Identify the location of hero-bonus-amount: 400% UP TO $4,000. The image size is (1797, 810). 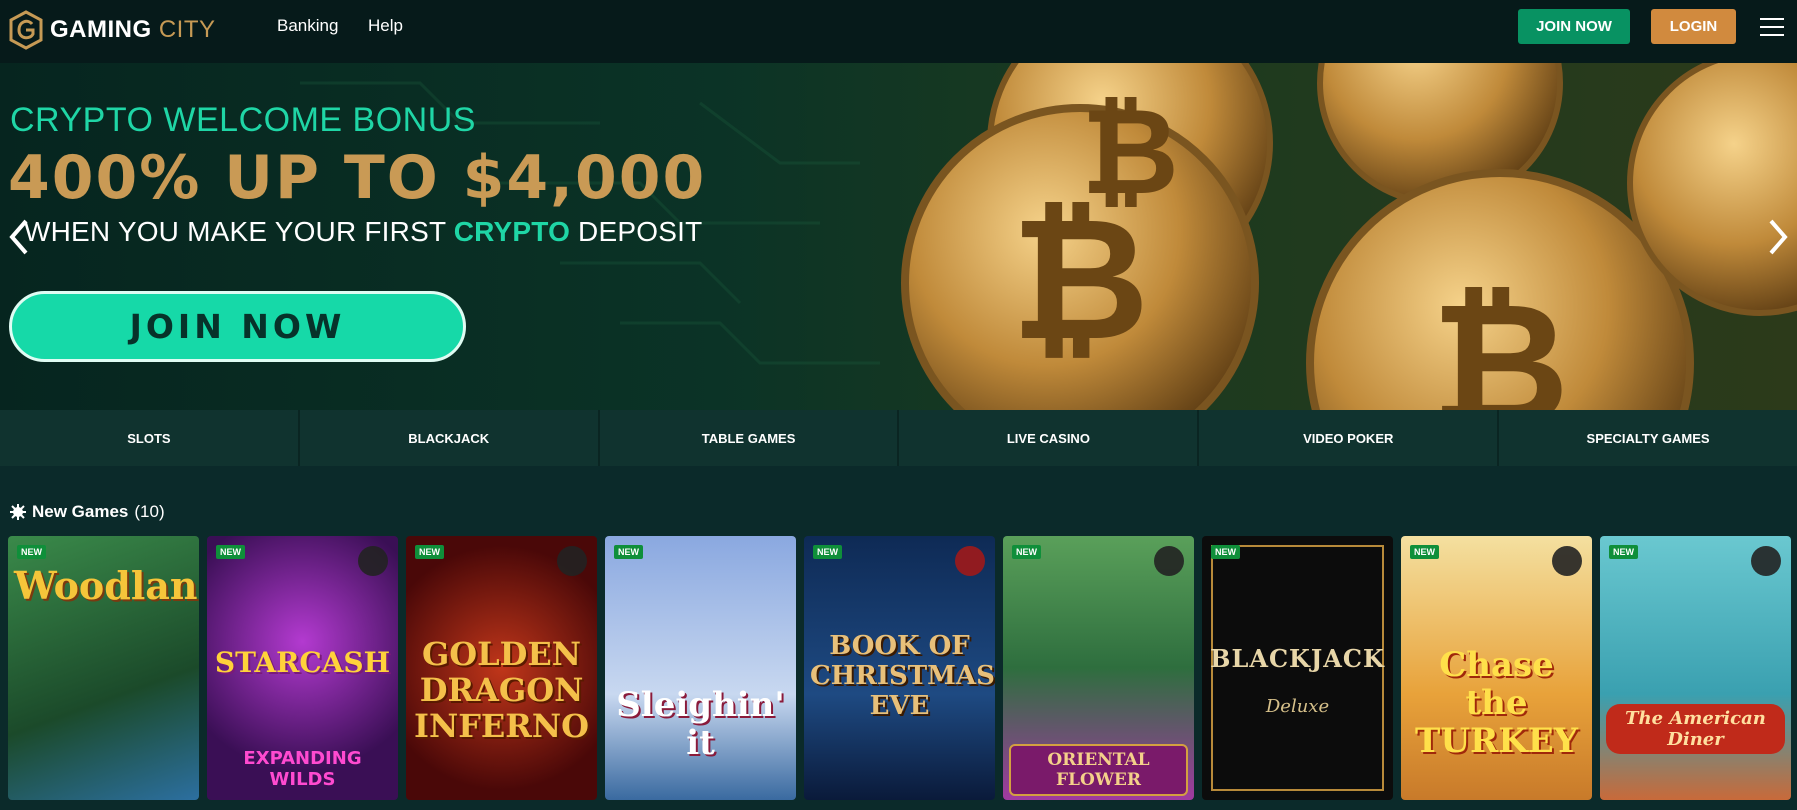
(357, 178).